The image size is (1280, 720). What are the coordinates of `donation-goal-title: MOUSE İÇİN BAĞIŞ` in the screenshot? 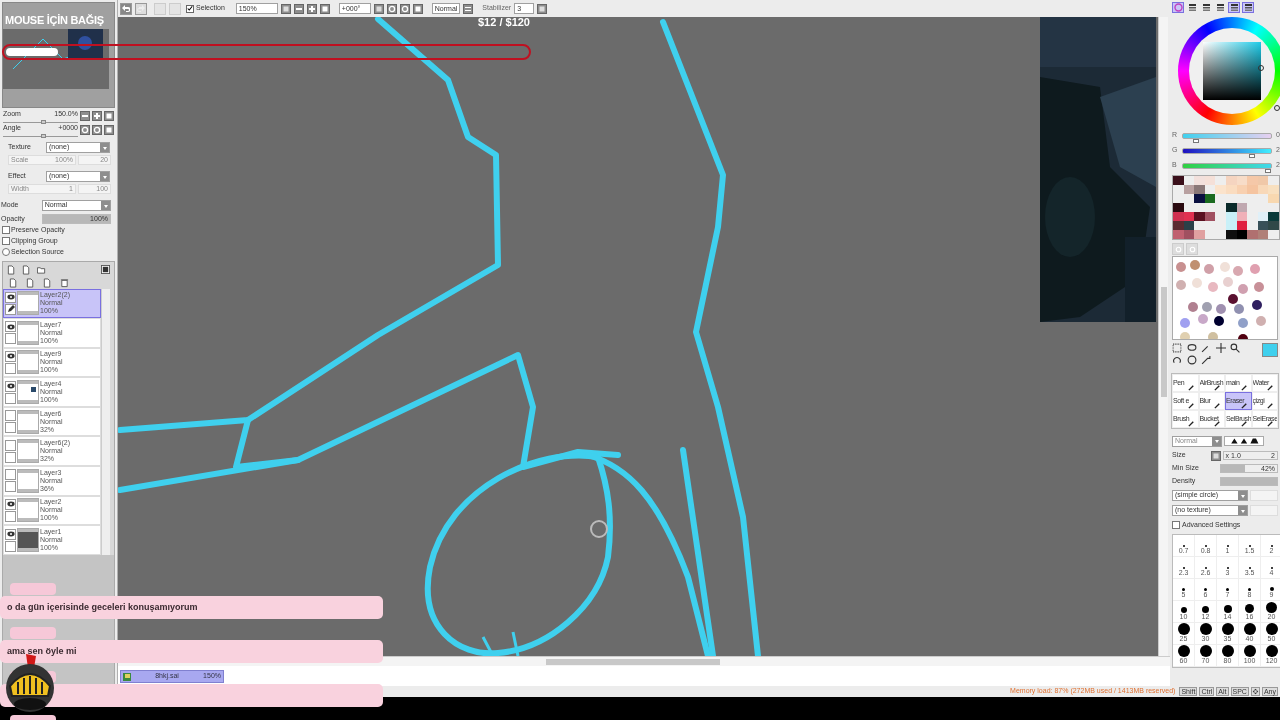 It's located at (54, 20).